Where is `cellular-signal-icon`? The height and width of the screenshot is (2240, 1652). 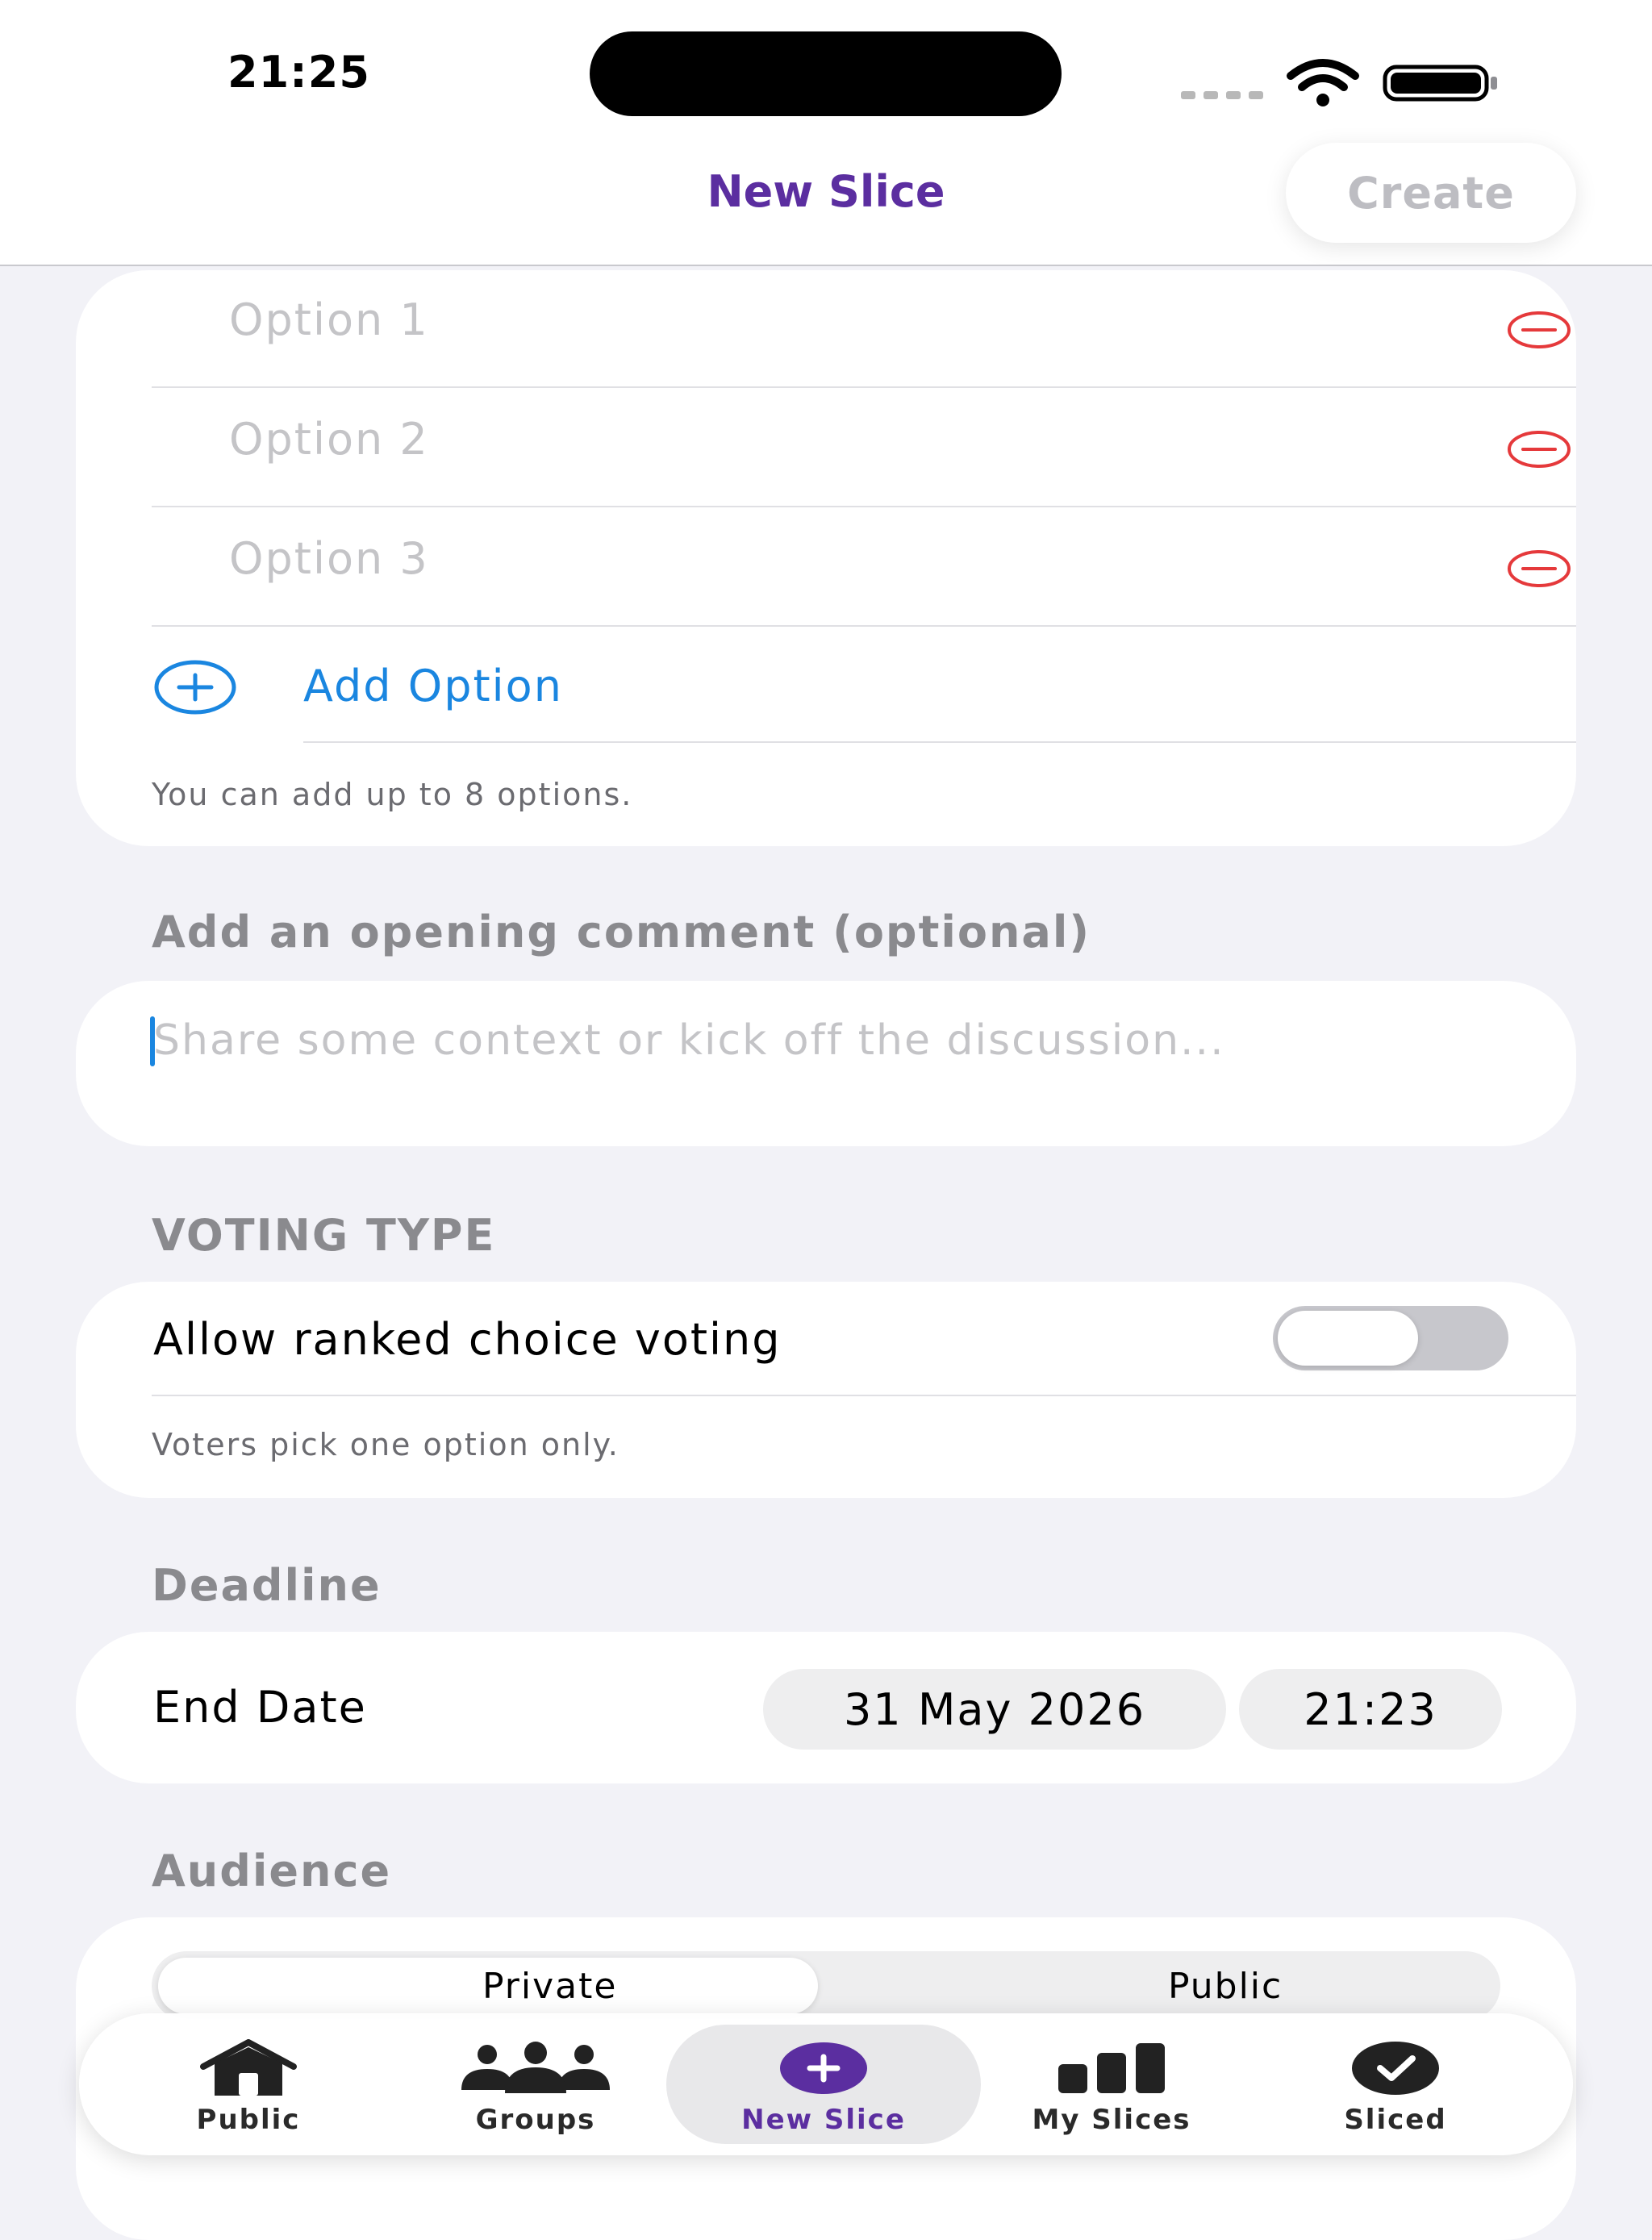 cellular-signal-icon is located at coordinates (1222, 95).